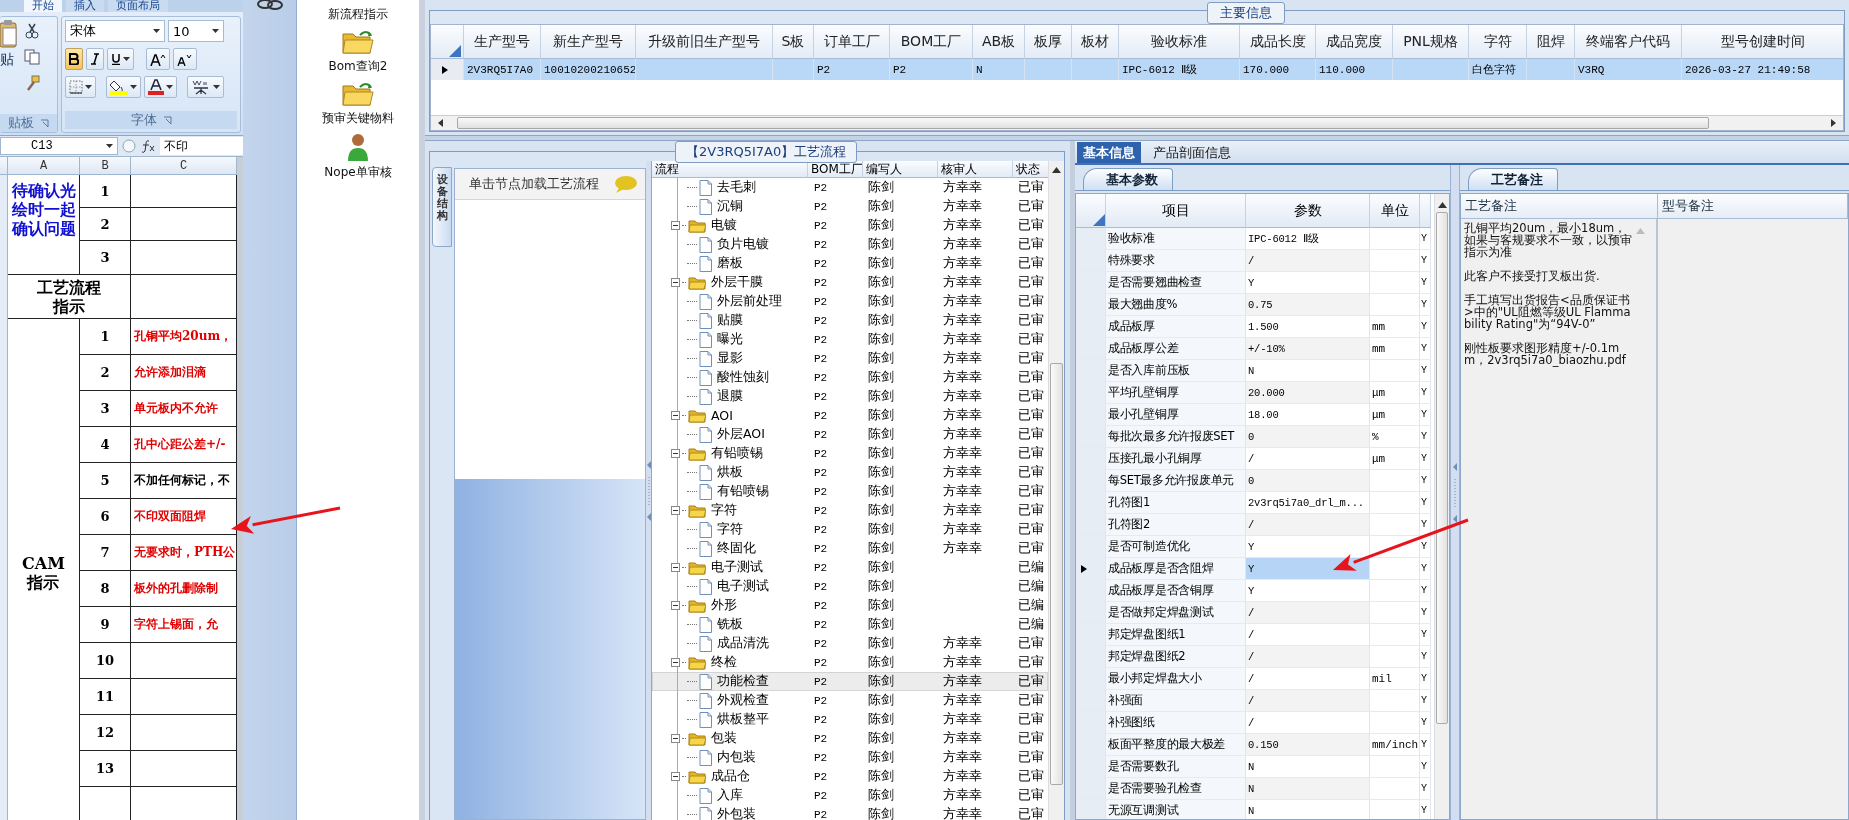 This screenshot has height=820, width=1849. I want to click on column-header: 生产型号, so click(502, 42).